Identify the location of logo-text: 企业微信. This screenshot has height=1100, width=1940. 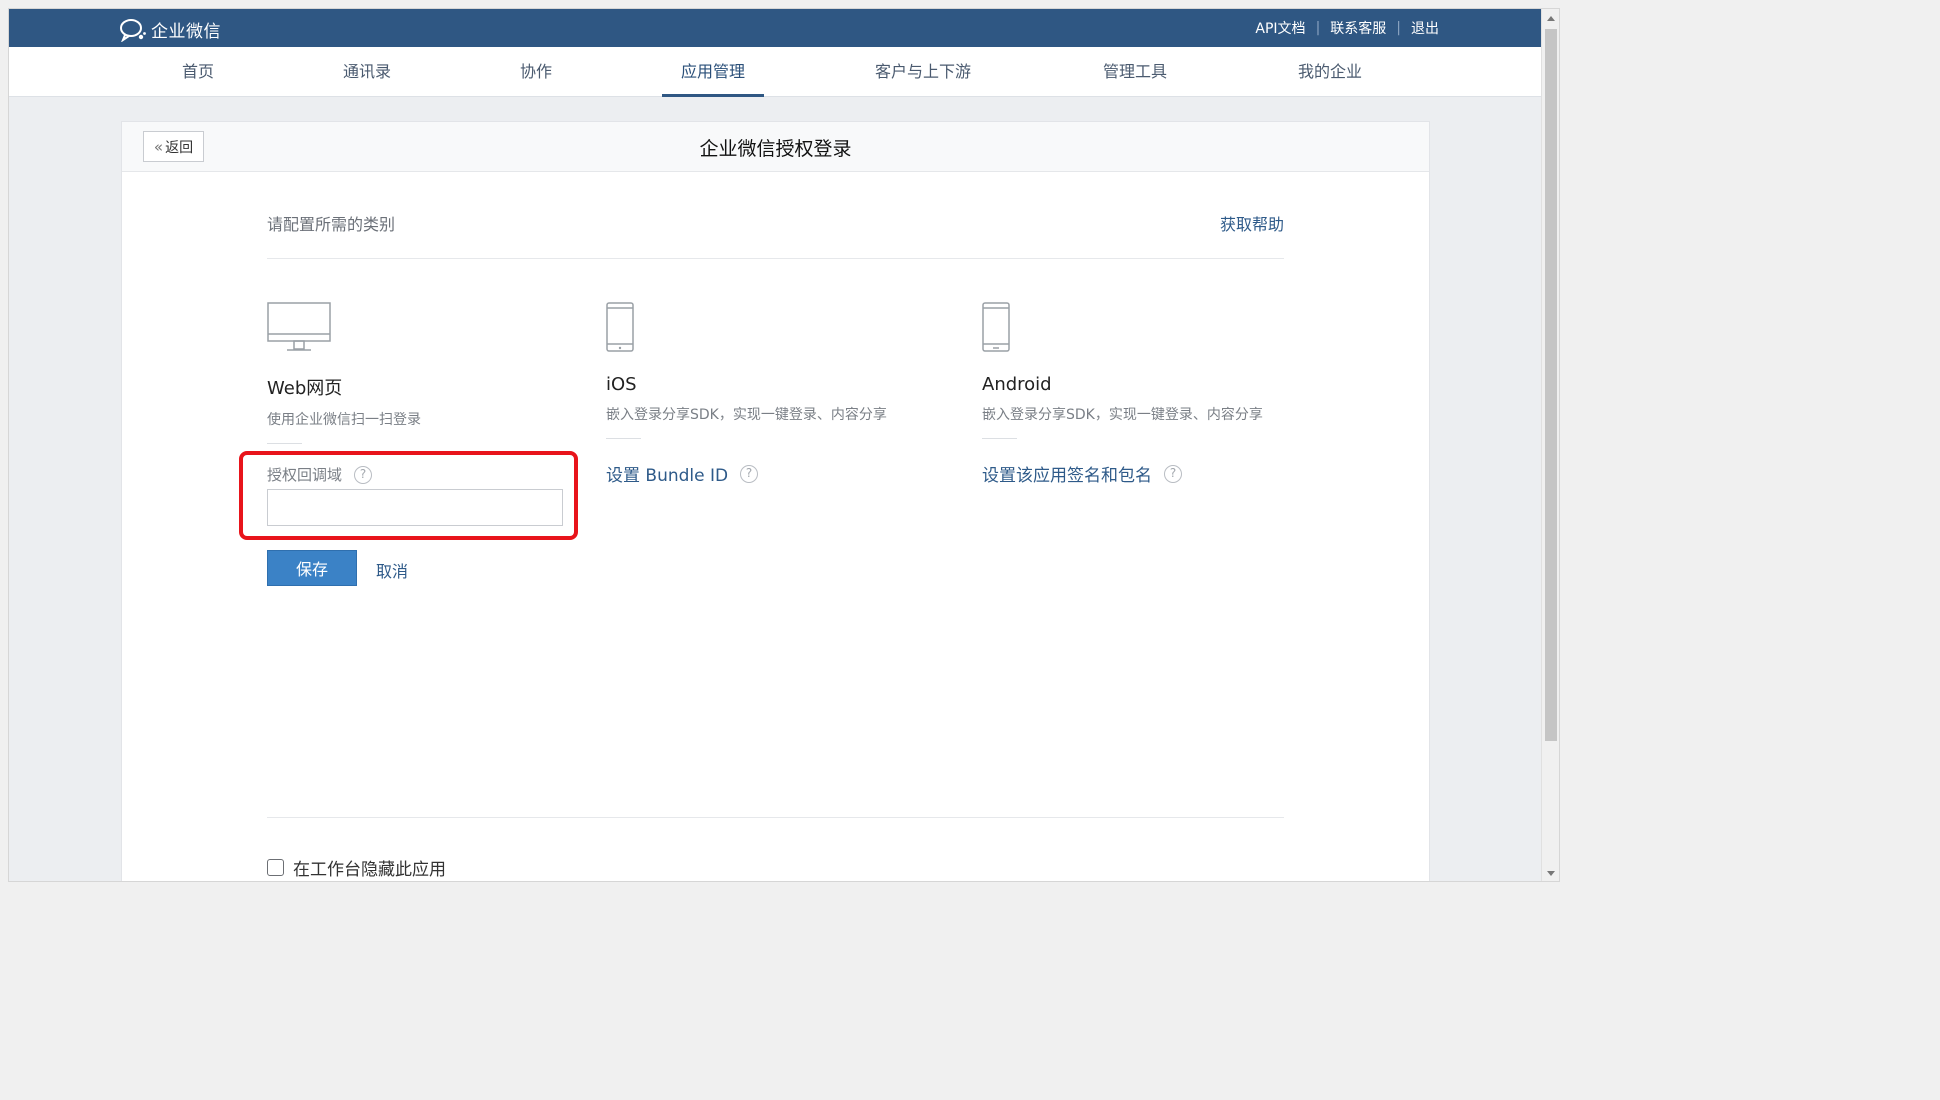
(186, 32).